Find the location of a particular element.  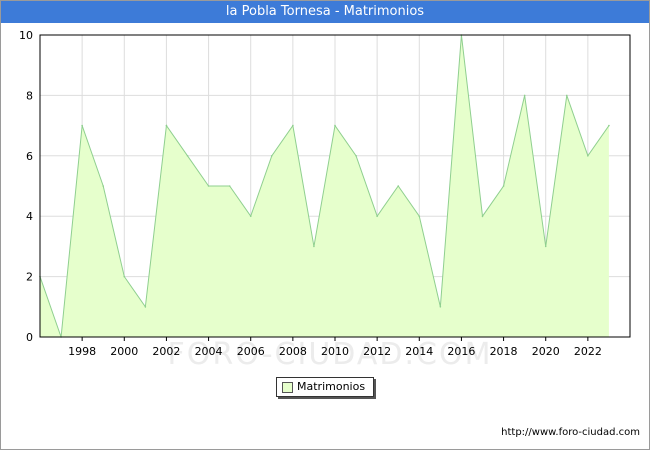

x-tick-label: 2020 is located at coordinates (546, 351).